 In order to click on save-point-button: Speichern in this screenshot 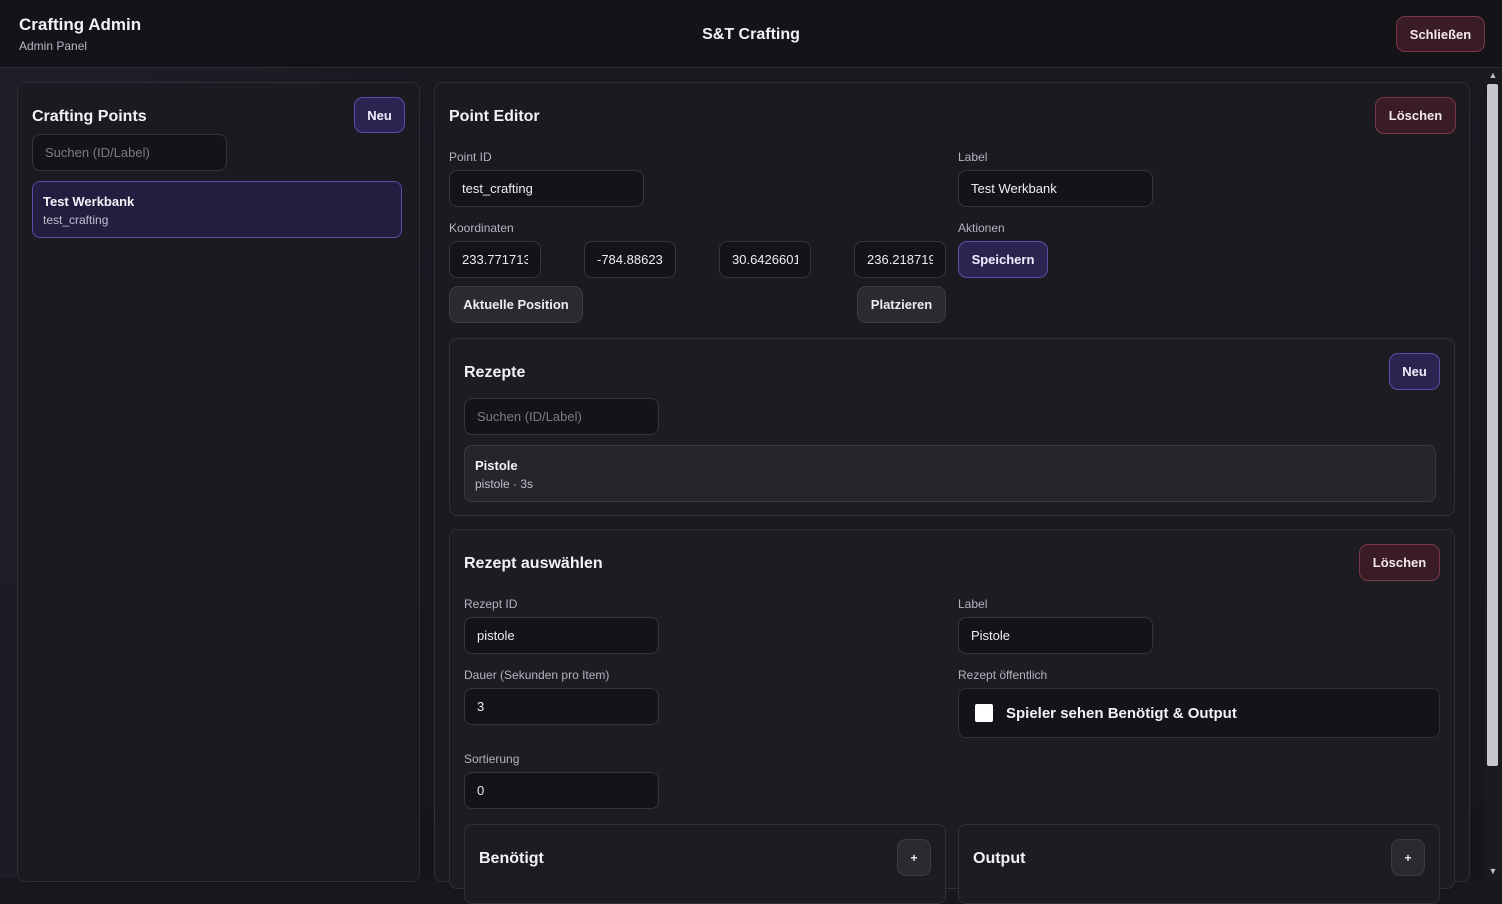, I will do `click(1003, 259)`.